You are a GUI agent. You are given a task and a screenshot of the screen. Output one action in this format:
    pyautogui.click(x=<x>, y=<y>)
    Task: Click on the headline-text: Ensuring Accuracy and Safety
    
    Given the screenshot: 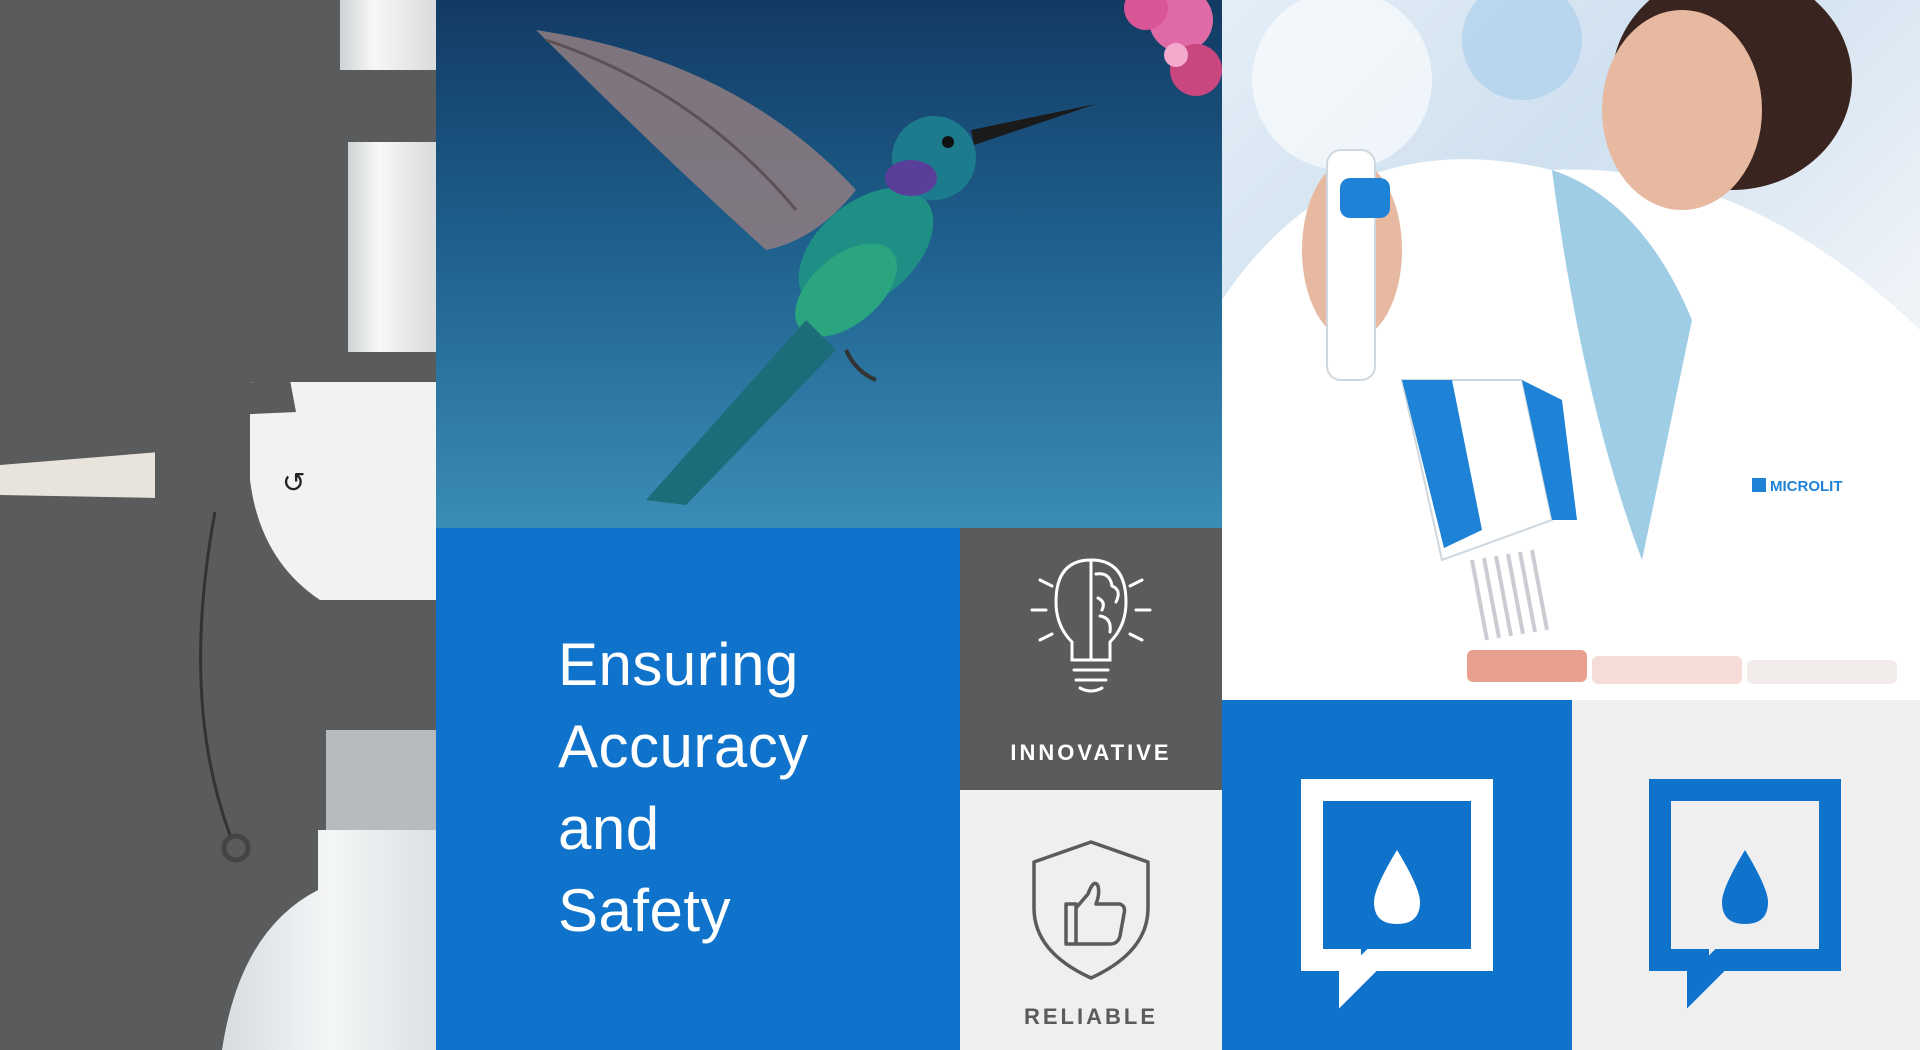 What is the action you would take?
    pyautogui.click(x=683, y=788)
    